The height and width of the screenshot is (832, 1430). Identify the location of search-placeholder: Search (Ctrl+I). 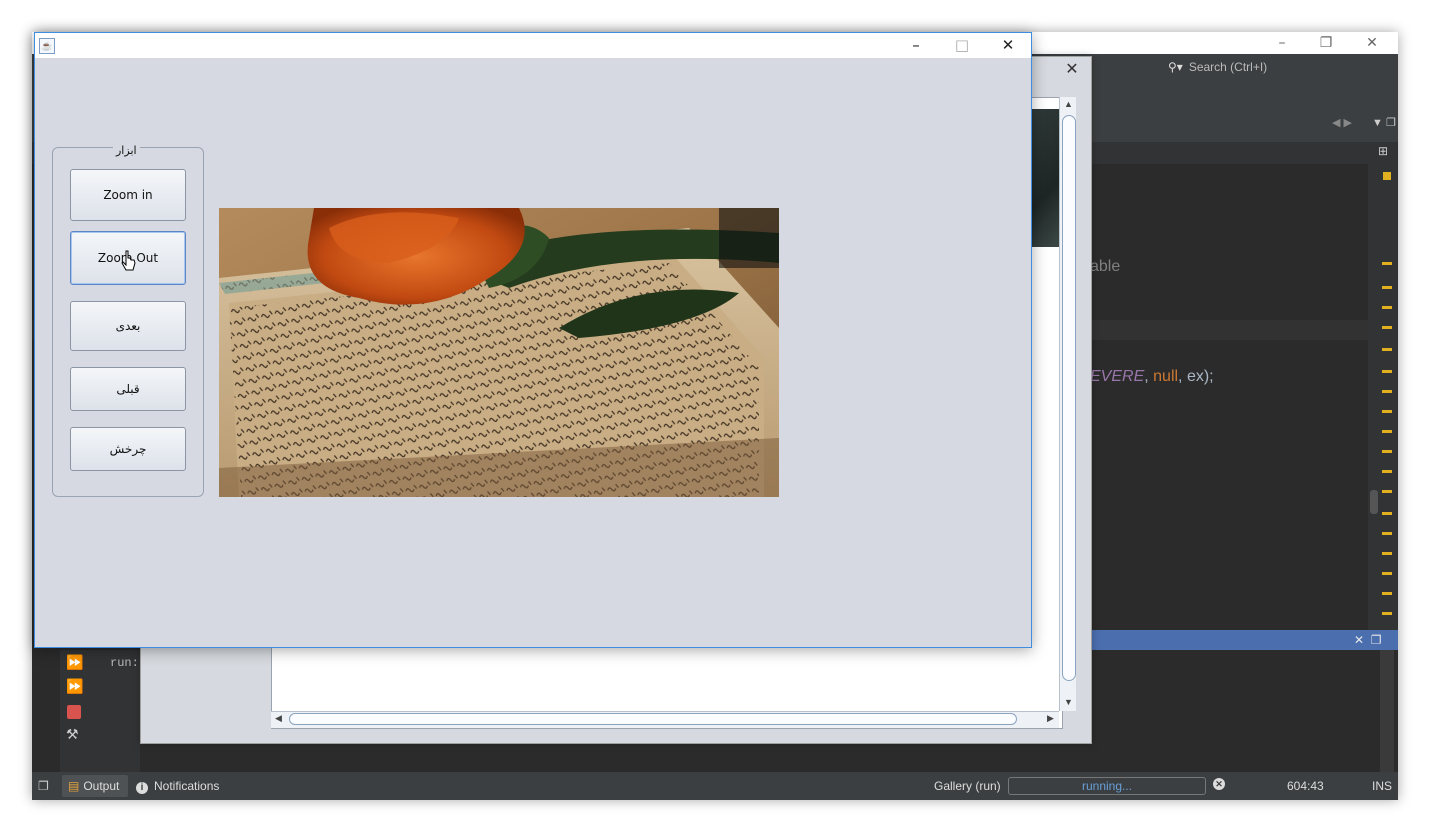
(1228, 67).